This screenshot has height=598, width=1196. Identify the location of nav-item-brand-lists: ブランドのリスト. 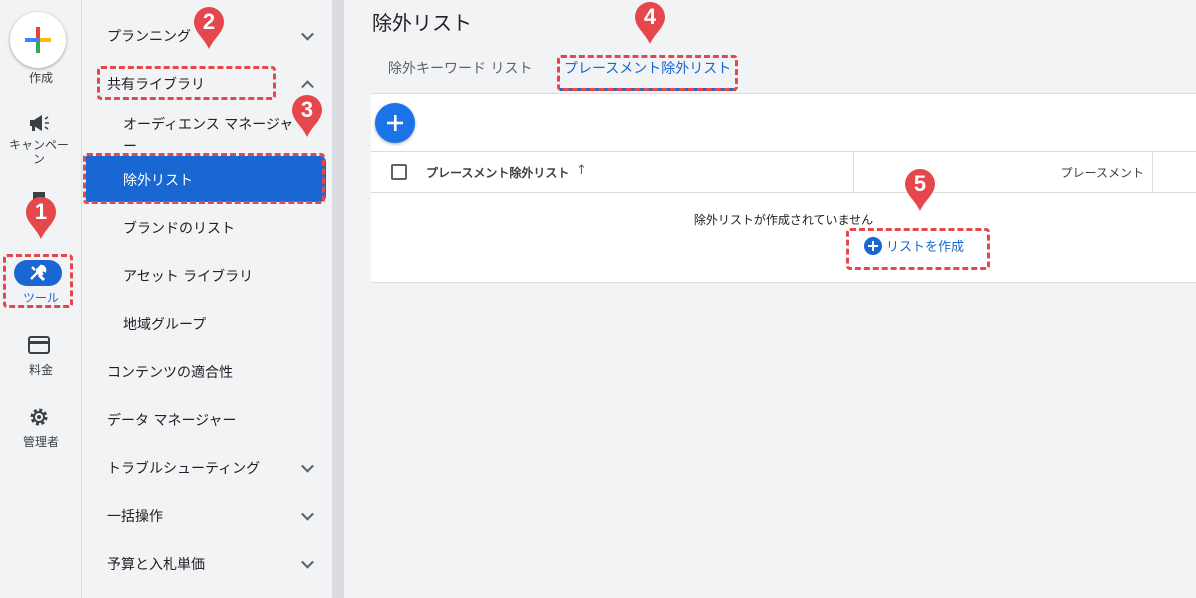
(207, 228).